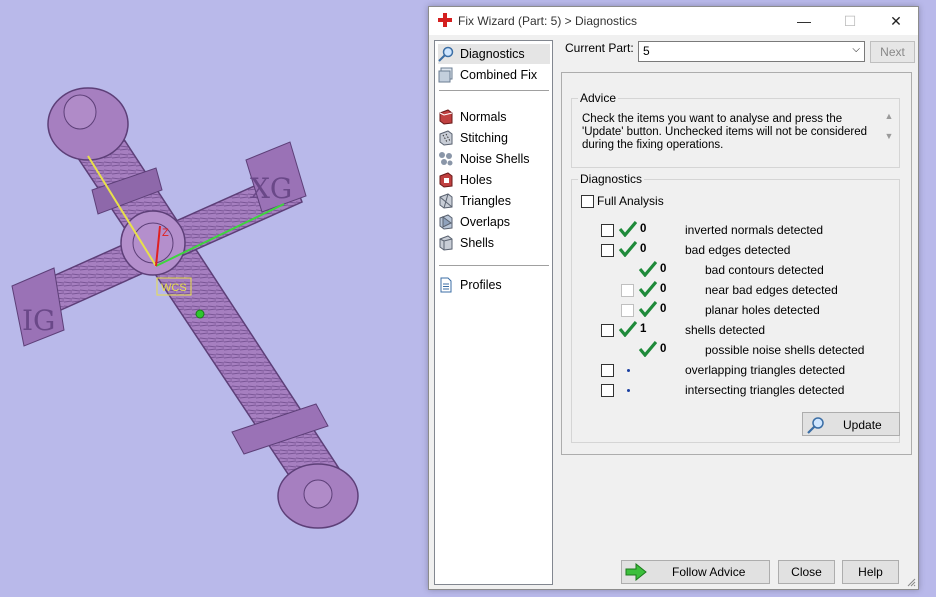 The image size is (936, 597). I want to click on advice-scrollbar: ▲ ▼, so click(889, 133).